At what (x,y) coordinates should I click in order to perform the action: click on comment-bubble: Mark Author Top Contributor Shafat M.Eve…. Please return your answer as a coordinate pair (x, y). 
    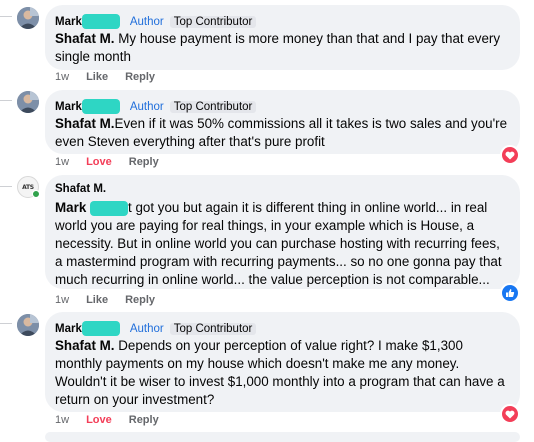
    Looking at the image, I should click on (282, 122).